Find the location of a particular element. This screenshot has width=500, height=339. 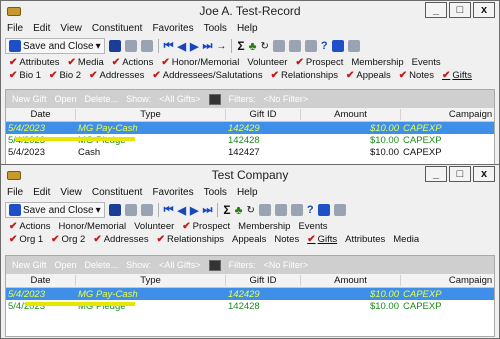

tab-notes: Notes is located at coordinates (290, 239).